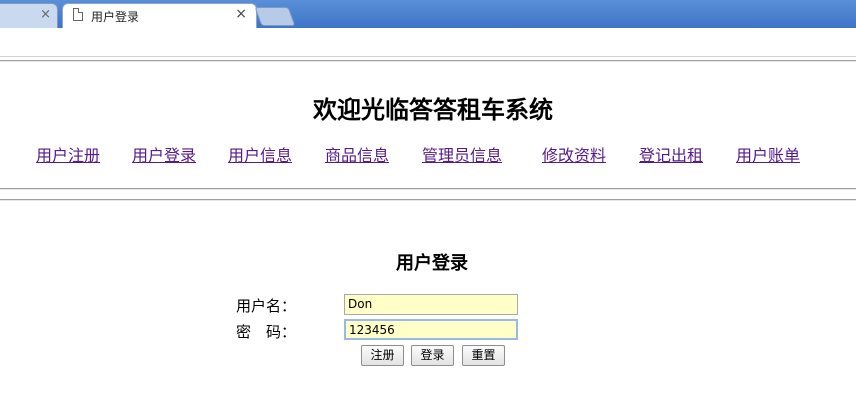  What do you see at coordinates (432, 355) in the screenshot?
I see `login-button: 登录` at bounding box center [432, 355].